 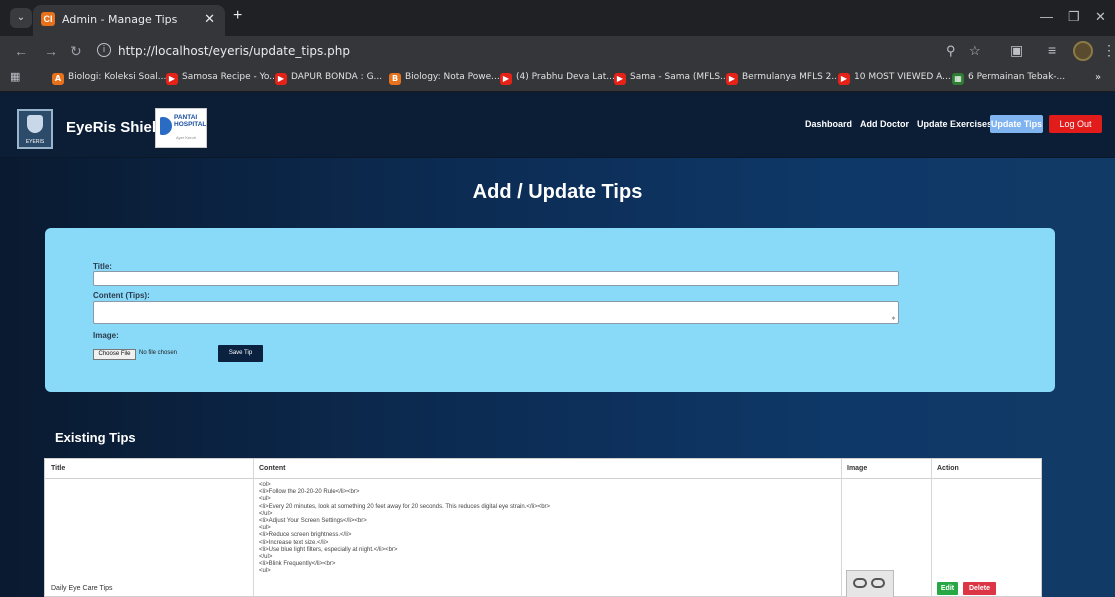 What do you see at coordinates (975, 51) in the screenshot?
I see `bookmark-star-icon: ☆` at bounding box center [975, 51].